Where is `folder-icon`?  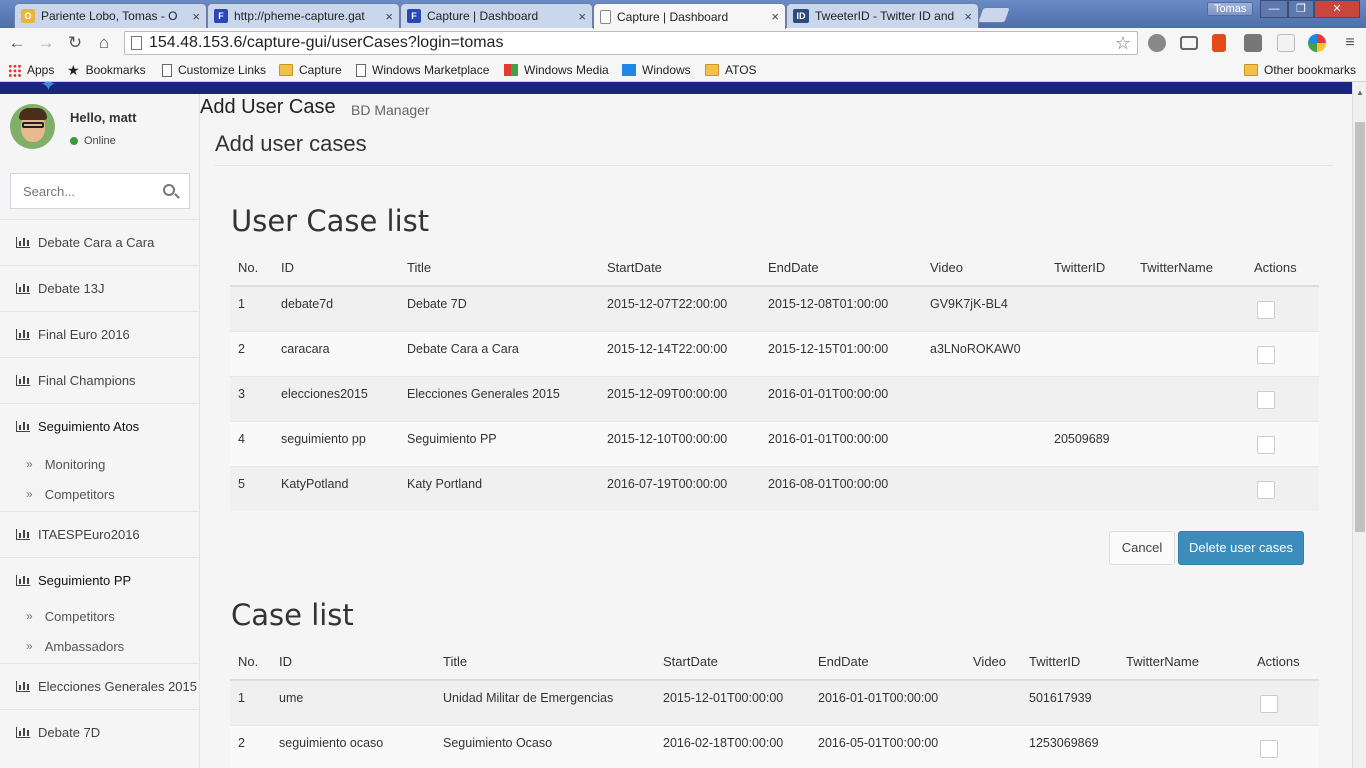 folder-icon is located at coordinates (1251, 70).